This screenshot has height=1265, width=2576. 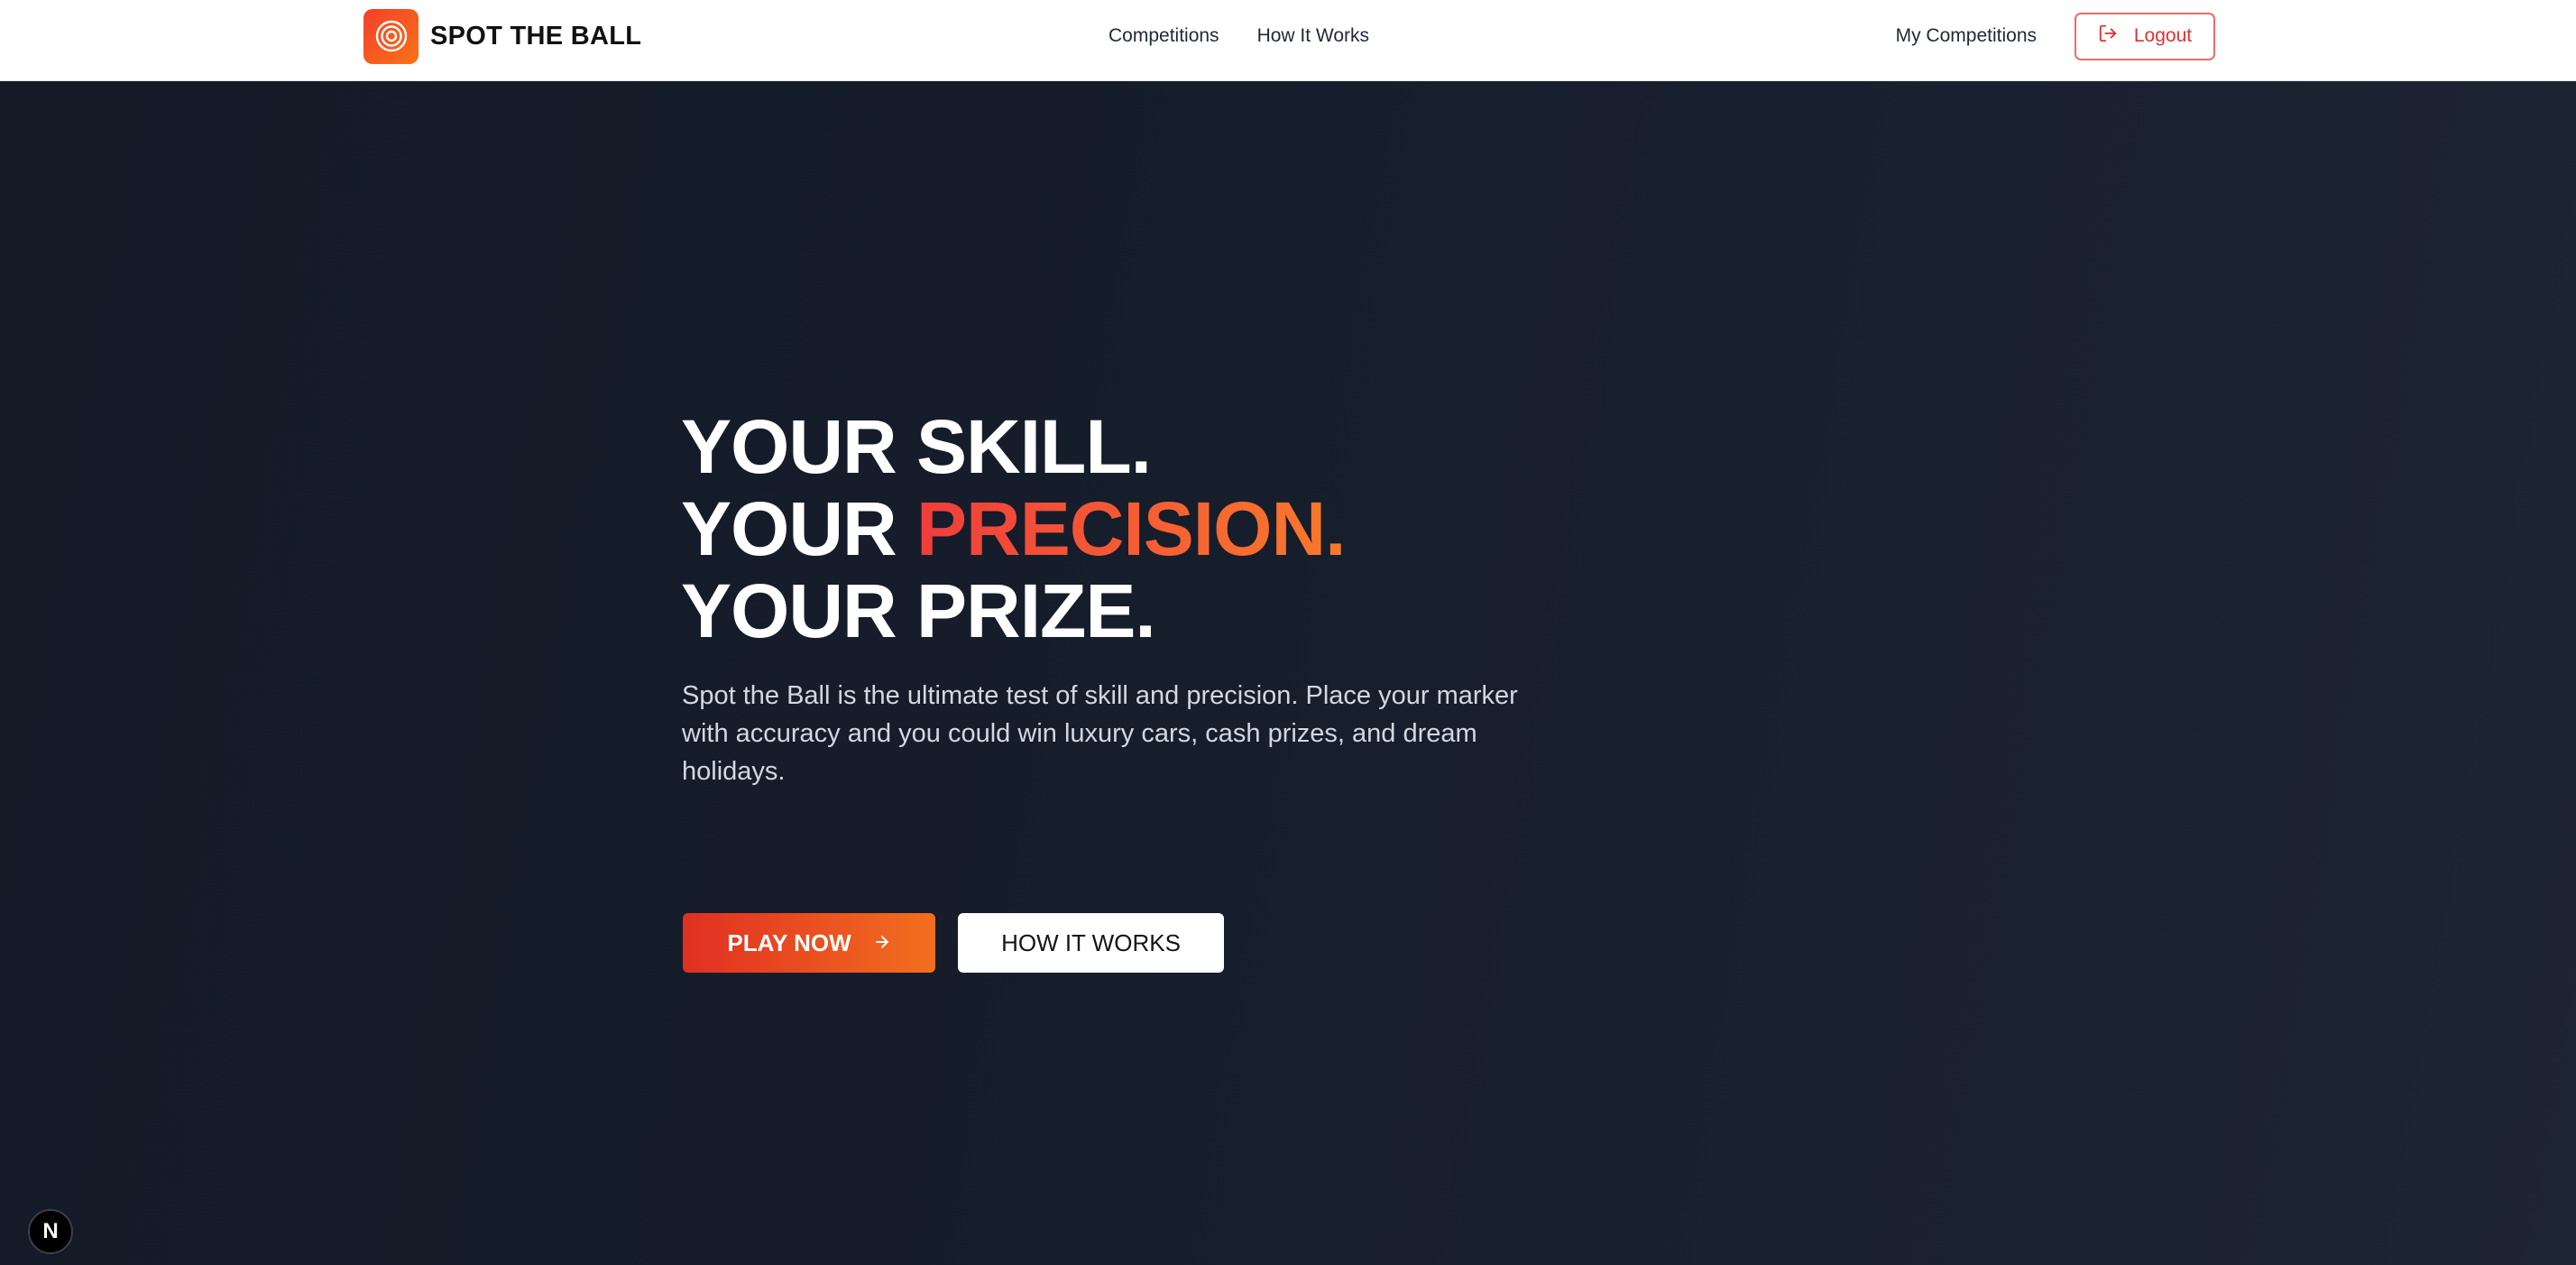 I want to click on headline-line-2: YOUR PRECISION., so click(x=1014, y=528).